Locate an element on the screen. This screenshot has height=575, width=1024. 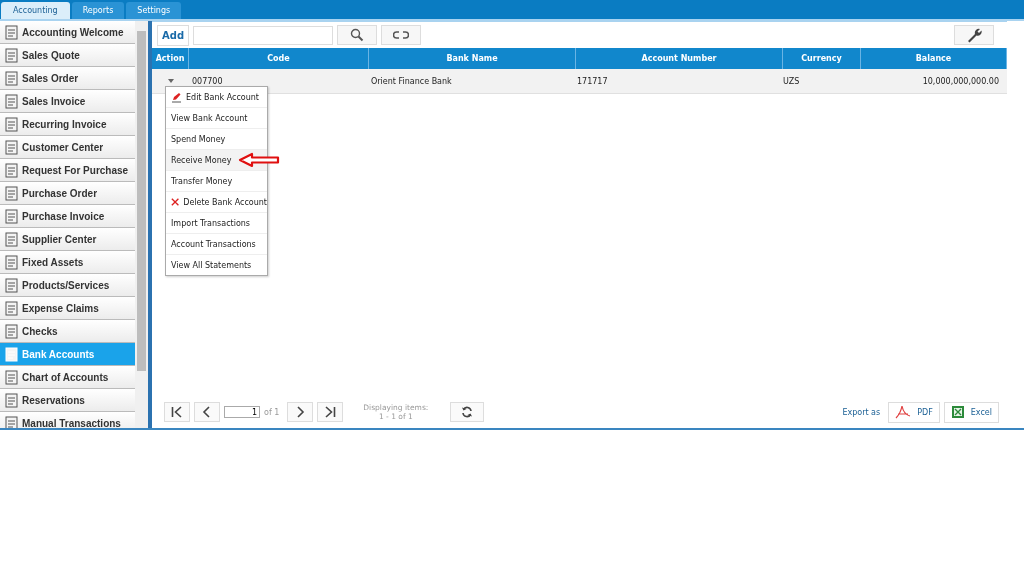
sidebar-item: Purchase Invoice is located at coordinates (67, 216).